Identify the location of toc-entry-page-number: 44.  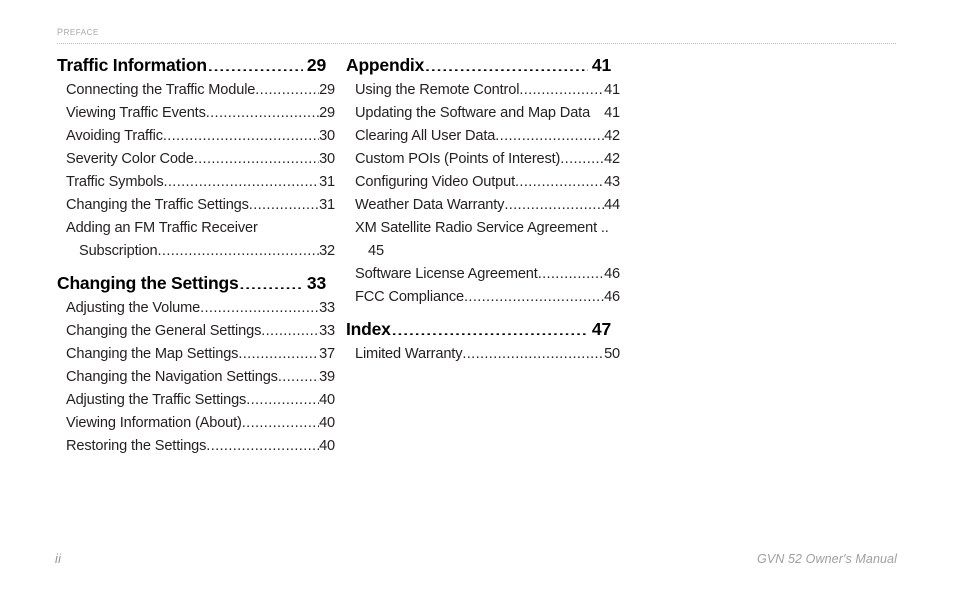
(612, 205).